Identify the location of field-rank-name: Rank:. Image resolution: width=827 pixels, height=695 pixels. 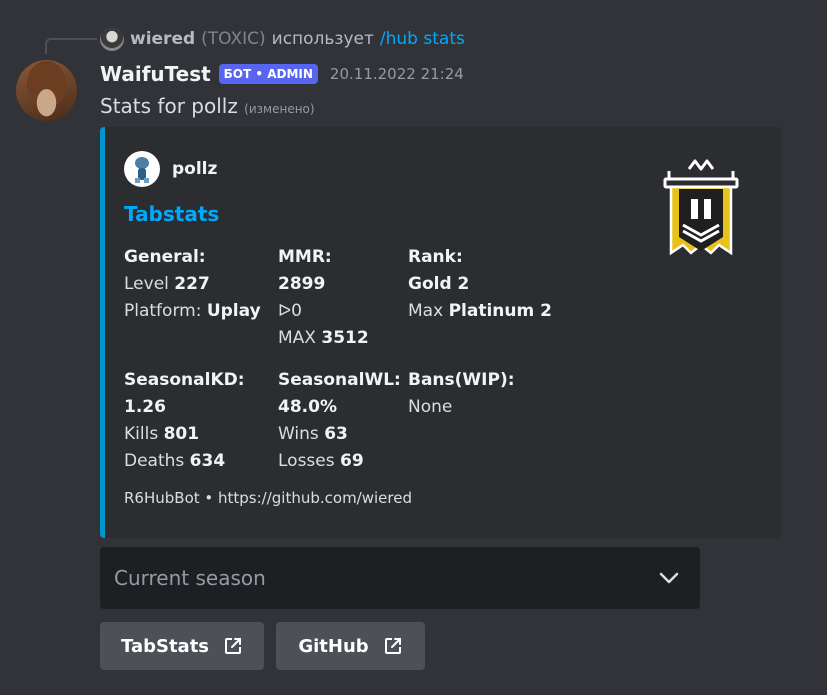
(435, 257).